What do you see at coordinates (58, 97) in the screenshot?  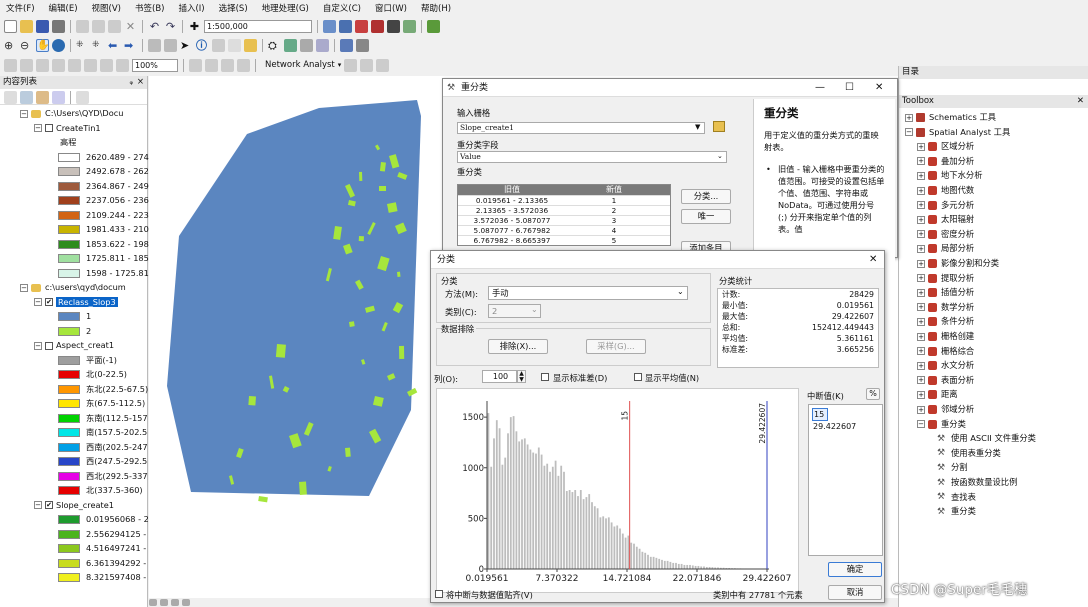 I see `list-by-selection-icon` at bounding box center [58, 97].